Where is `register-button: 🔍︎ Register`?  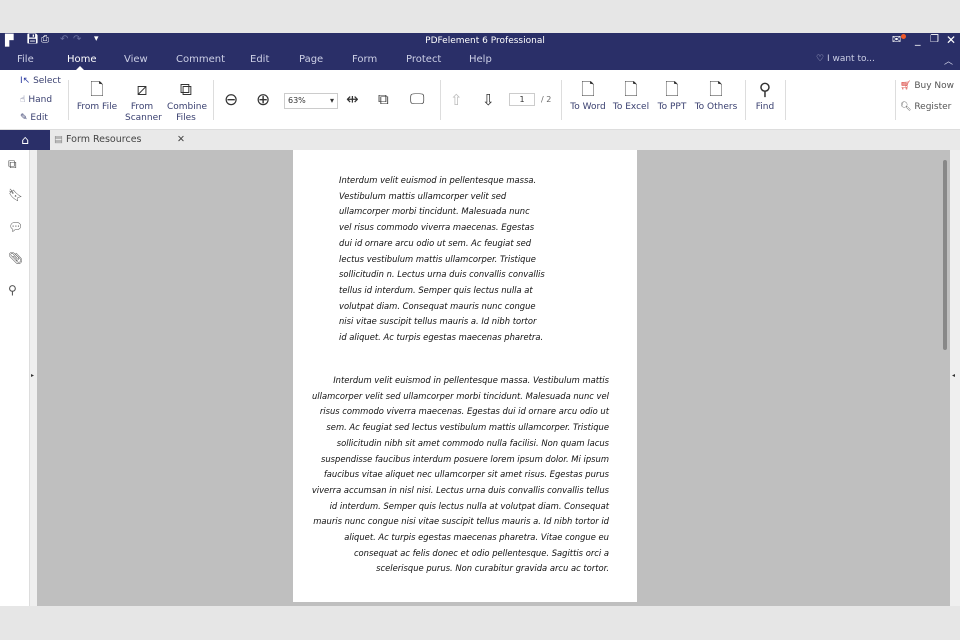
register-button: 🔍︎ Register is located at coordinates (925, 107).